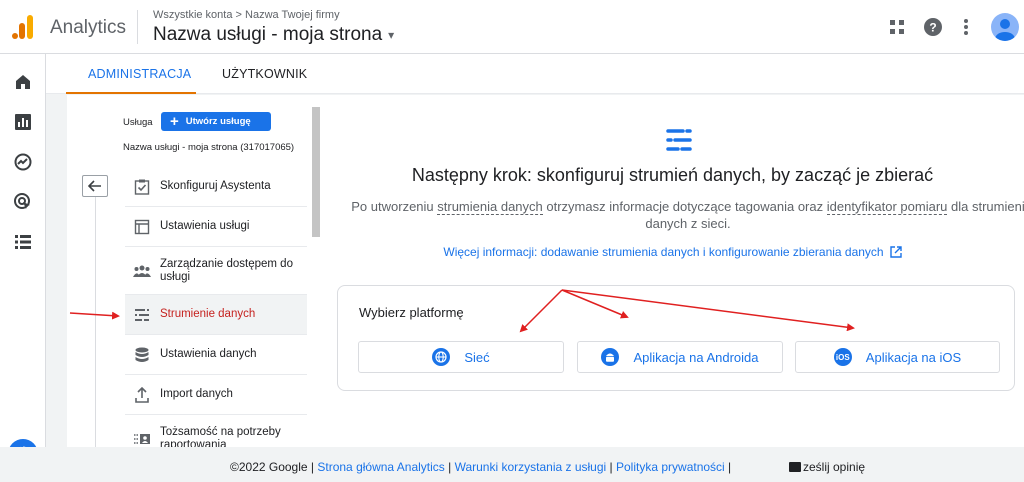  Describe the element at coordinates (174, 121) in the screenshot. I see `plus-icon: +` at that location.